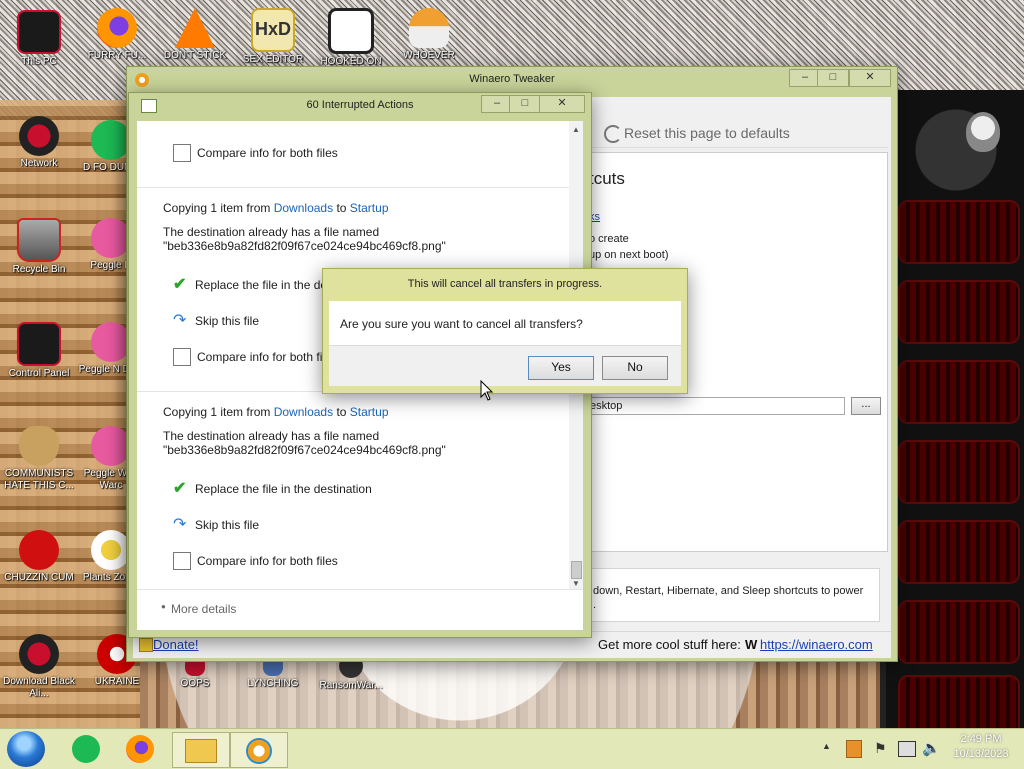 Image resolution: width=1024 pixels, height=769 pixels. What do you see at coordinates (39, 446) in the screenshot?
I see `money-bag-icon` at bounding box center [39, 446].